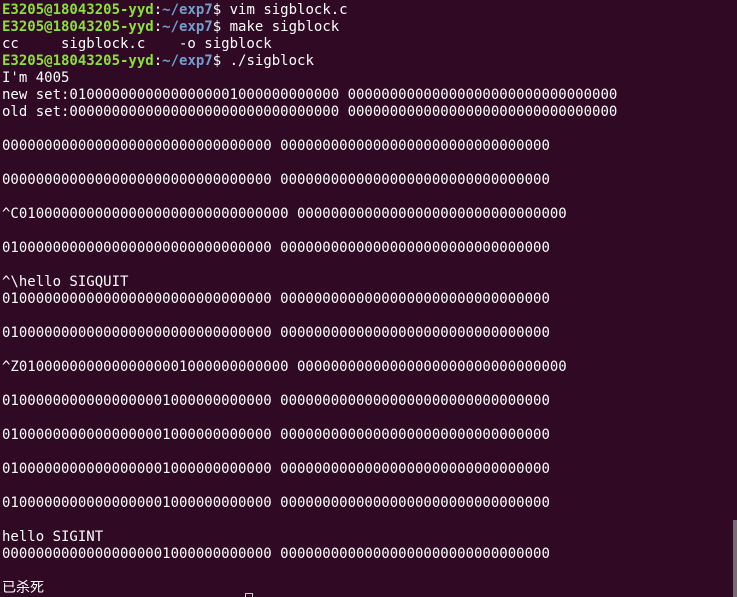 The width and height of the screenshot is (737, 597). I want to click on scrollbar-thumb, so click(735, 558).